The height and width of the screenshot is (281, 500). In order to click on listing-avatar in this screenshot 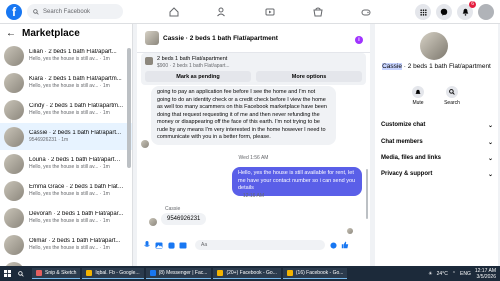, I will do `click(434, 46)`.